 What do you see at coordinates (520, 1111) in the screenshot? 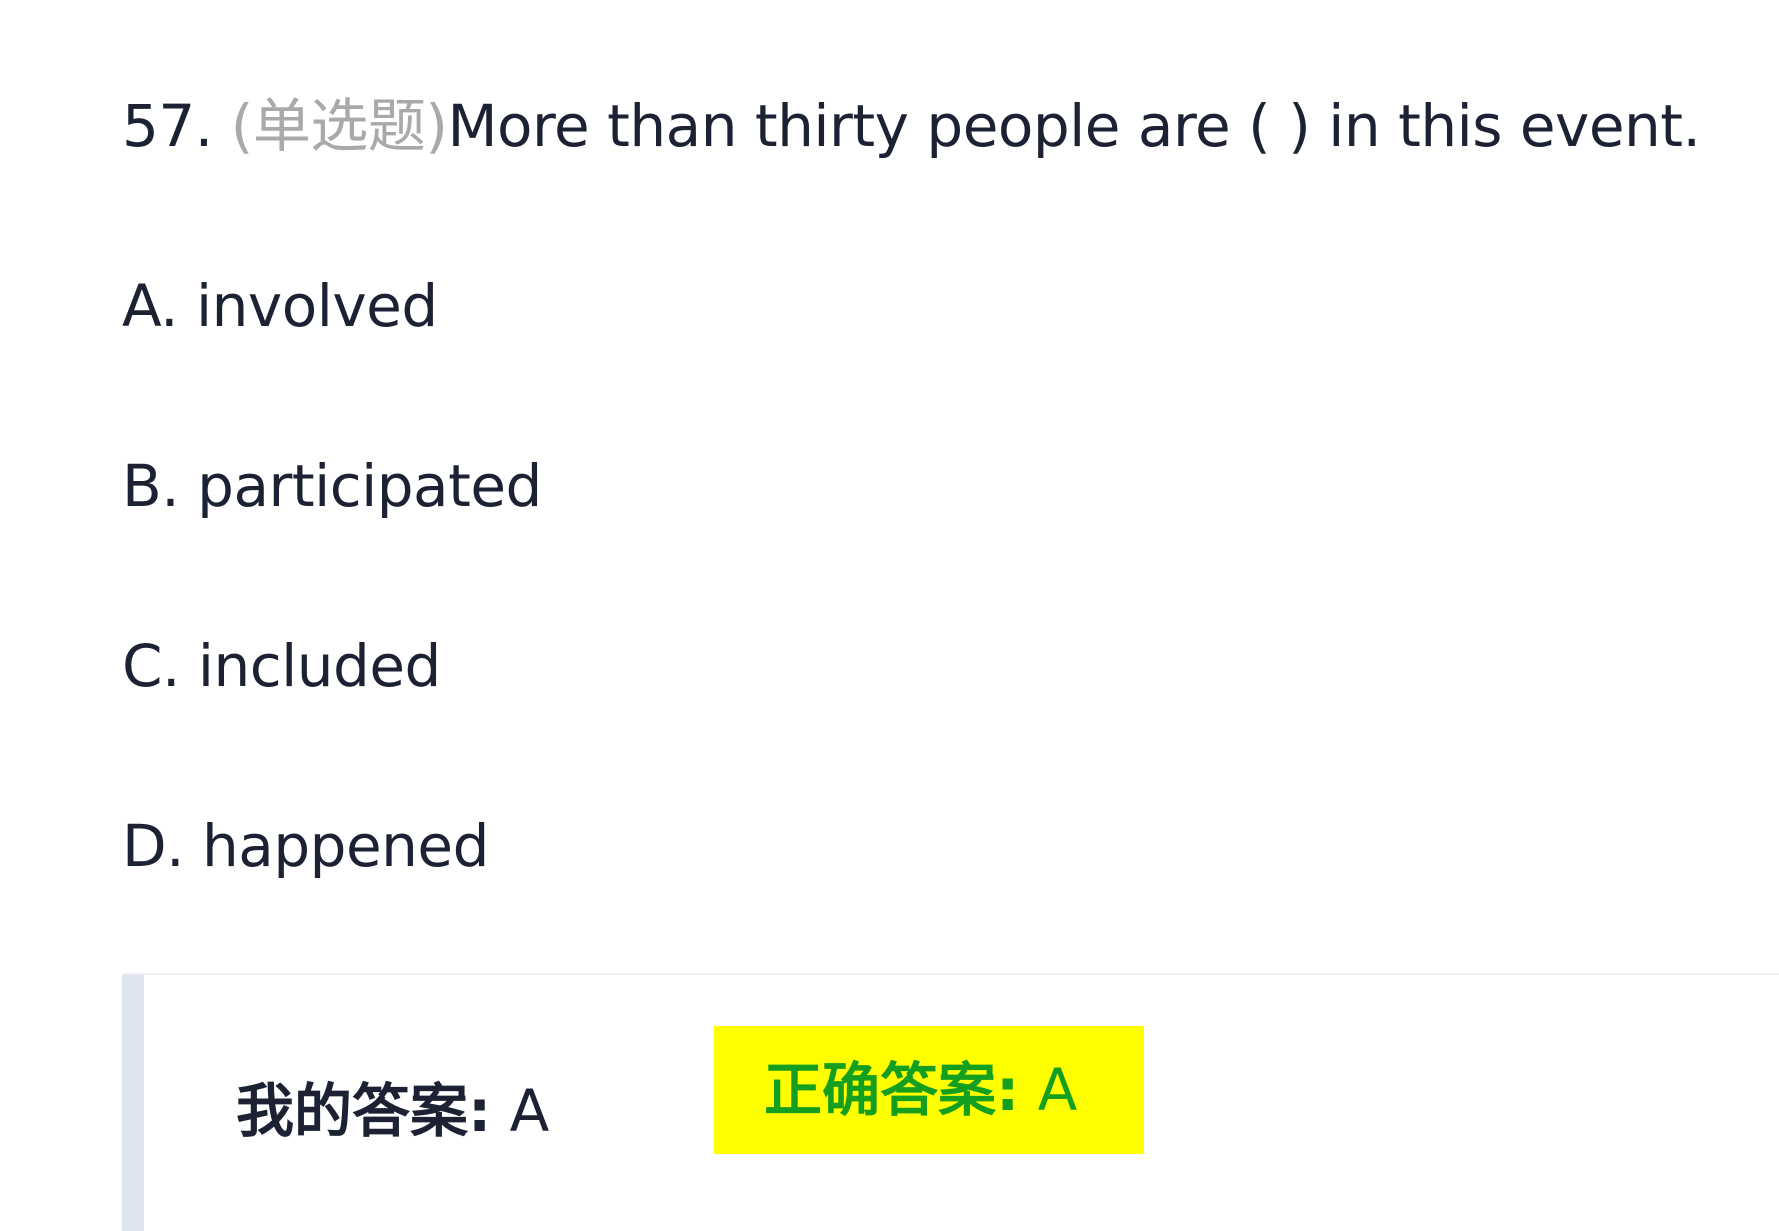
I see `my-answer-value: A` at bounding box center [520, 1111].